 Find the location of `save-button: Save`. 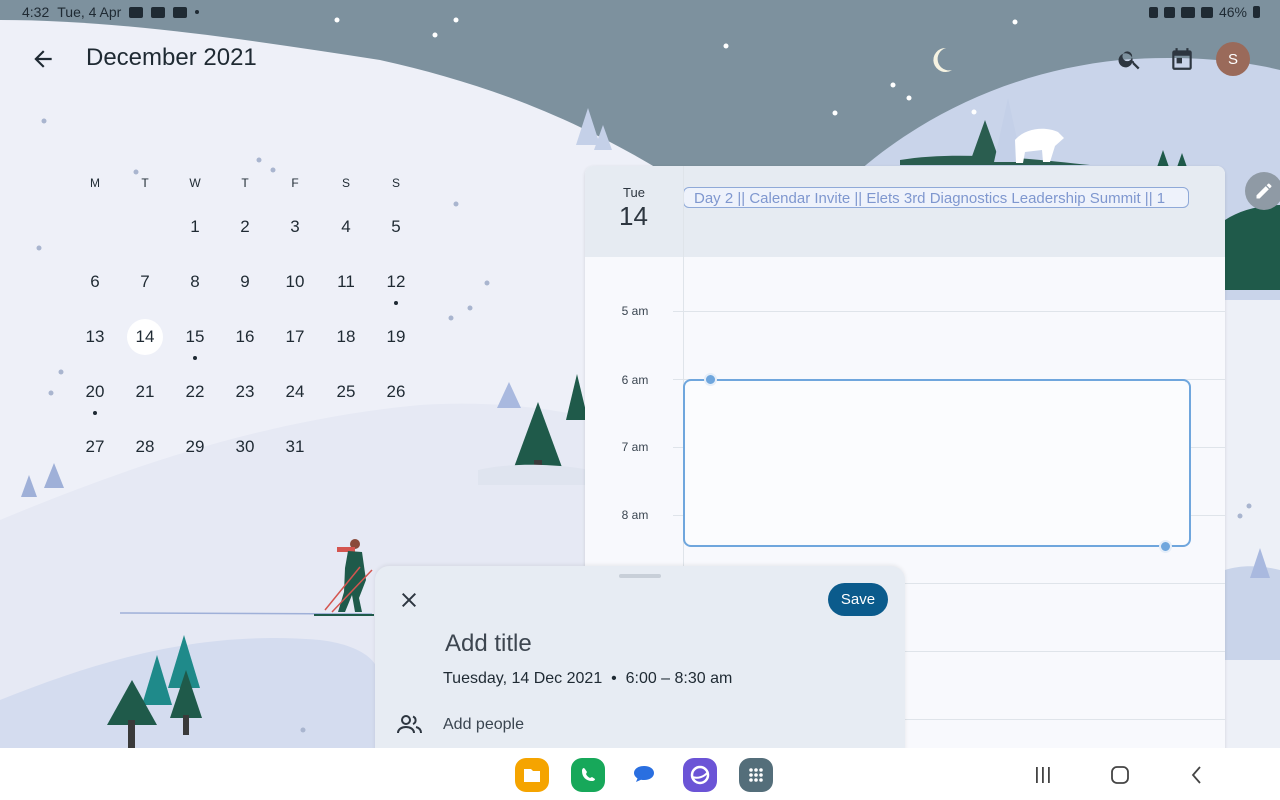

save-button: Save is located at coordinates (858, 599).